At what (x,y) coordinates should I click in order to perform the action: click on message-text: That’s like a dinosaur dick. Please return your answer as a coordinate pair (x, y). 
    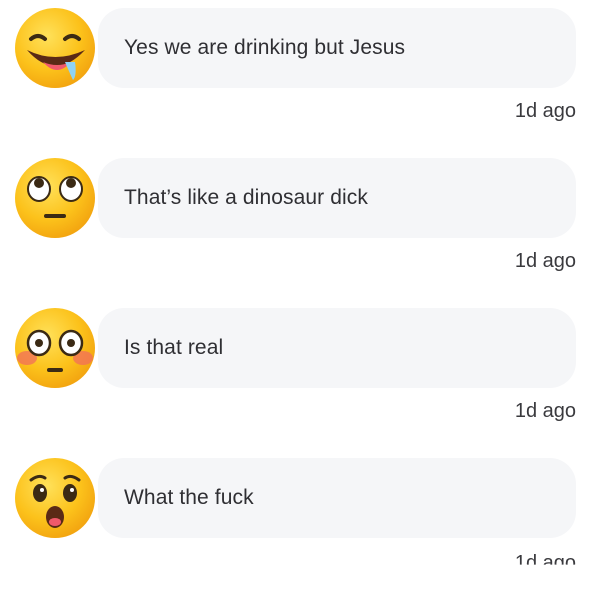
    Looking at the image, I should click on (246, 197).